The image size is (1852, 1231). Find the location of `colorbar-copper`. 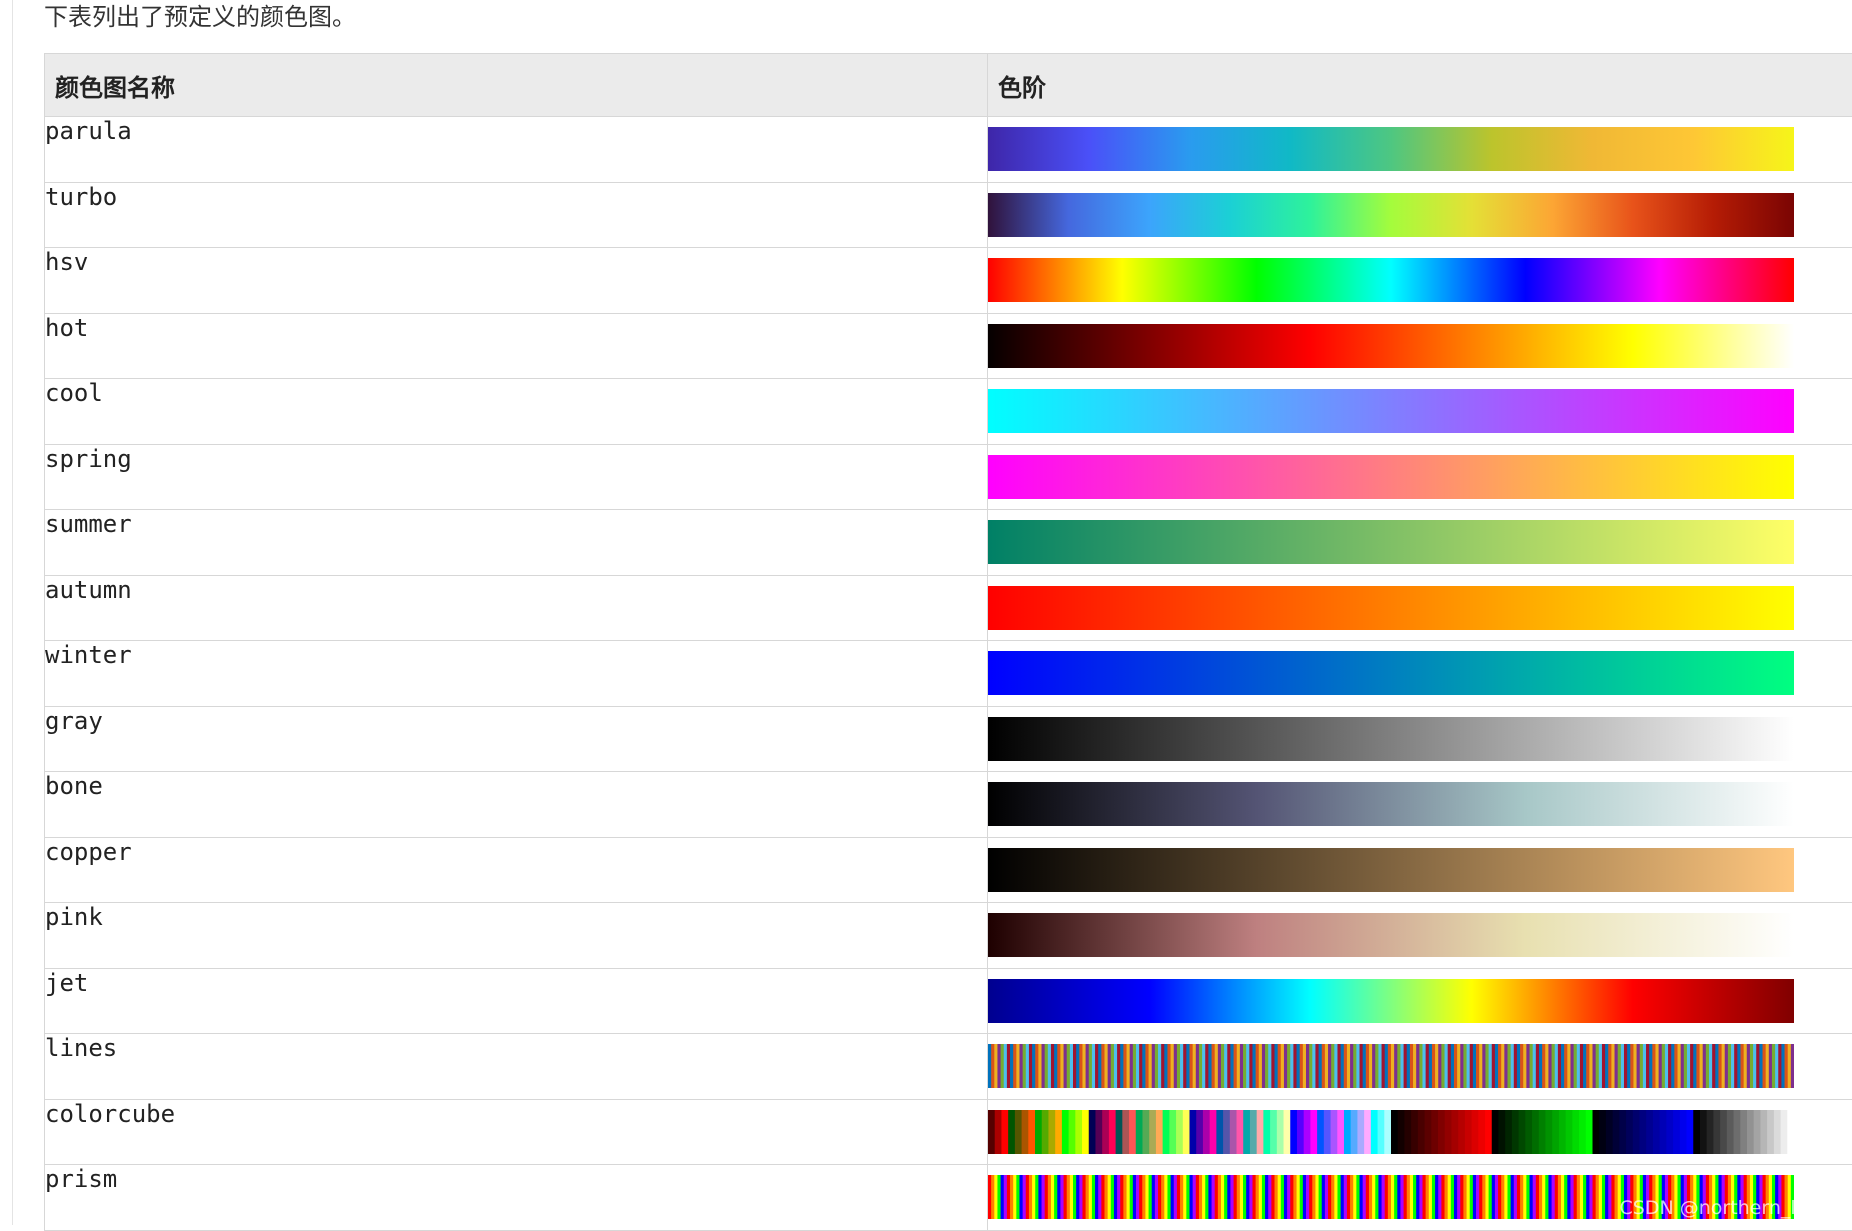

colorbar-copper is located at coordinates (1391, 870).